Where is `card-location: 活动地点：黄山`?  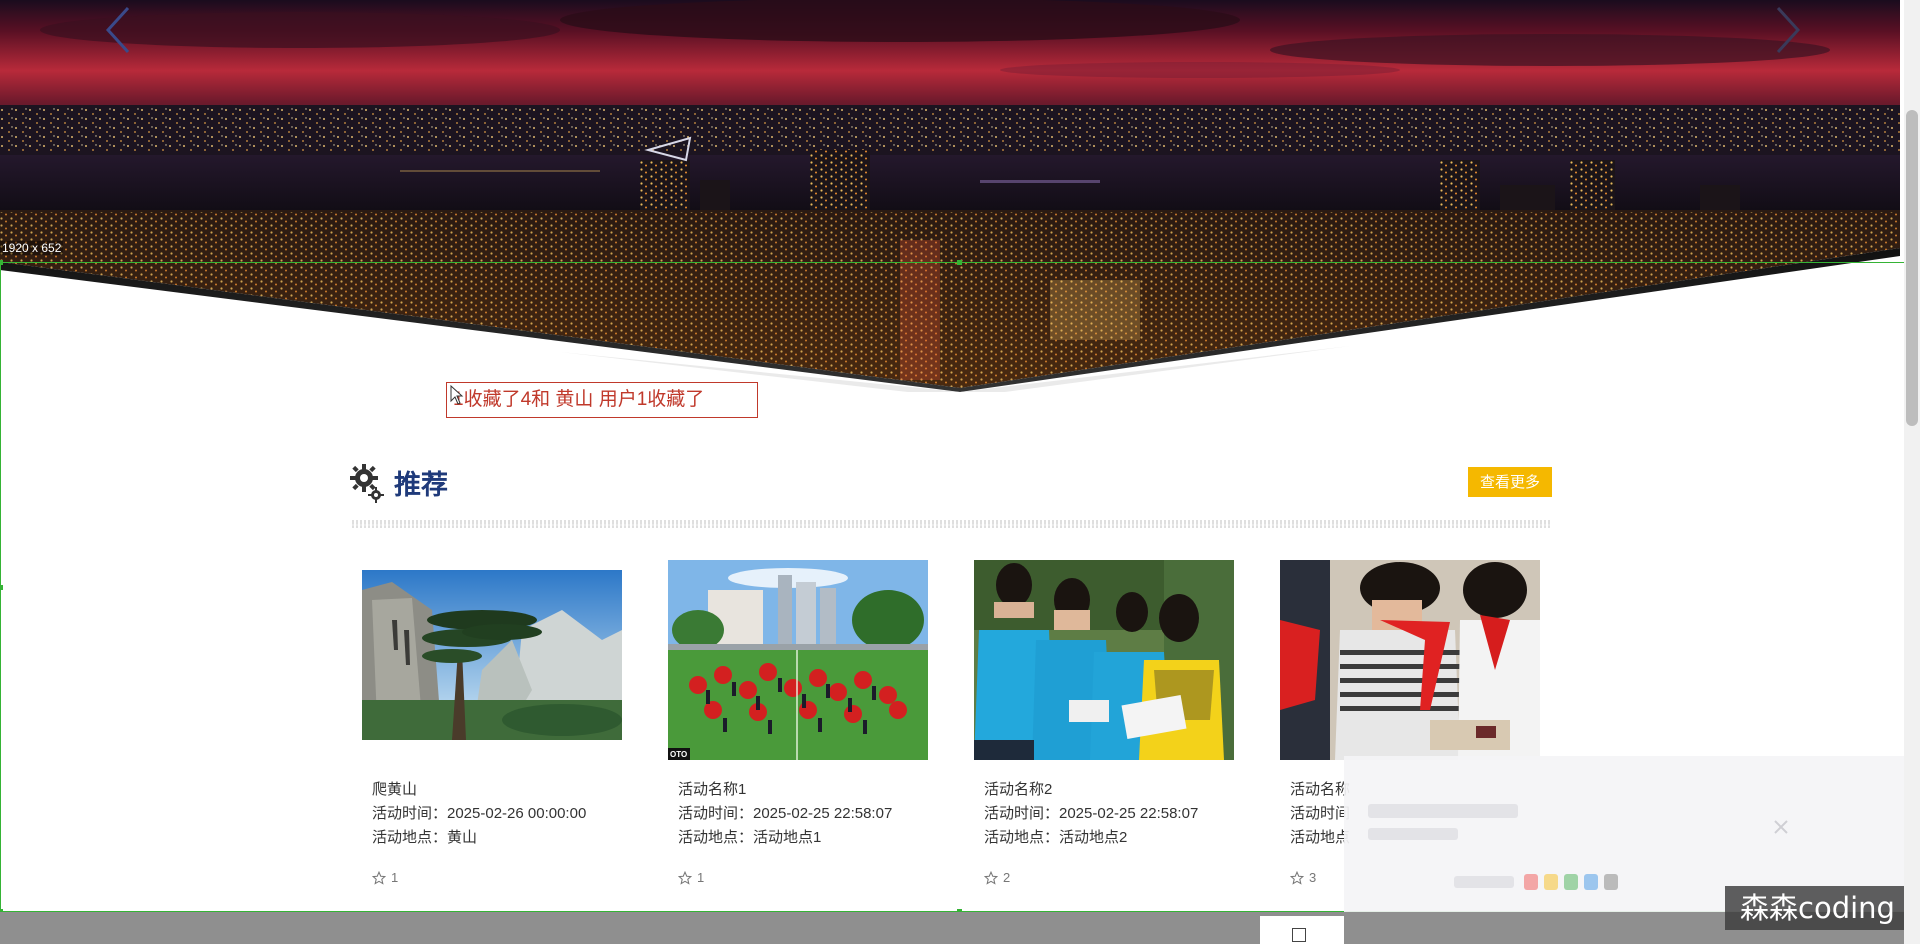 card-location: 活动地点：黄山 is located at coordinates (425, 837).